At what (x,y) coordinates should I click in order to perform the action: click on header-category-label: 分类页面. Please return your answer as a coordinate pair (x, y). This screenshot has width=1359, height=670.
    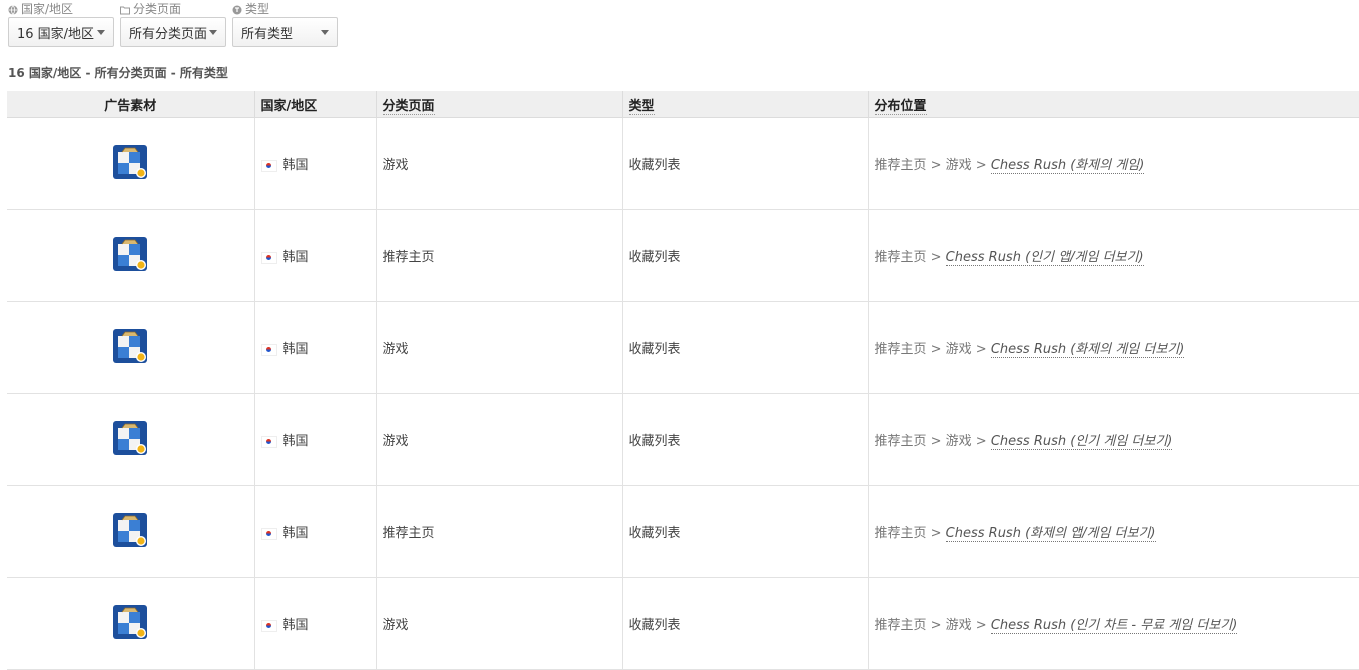
    Looking at the image, I should click on (408, 106).